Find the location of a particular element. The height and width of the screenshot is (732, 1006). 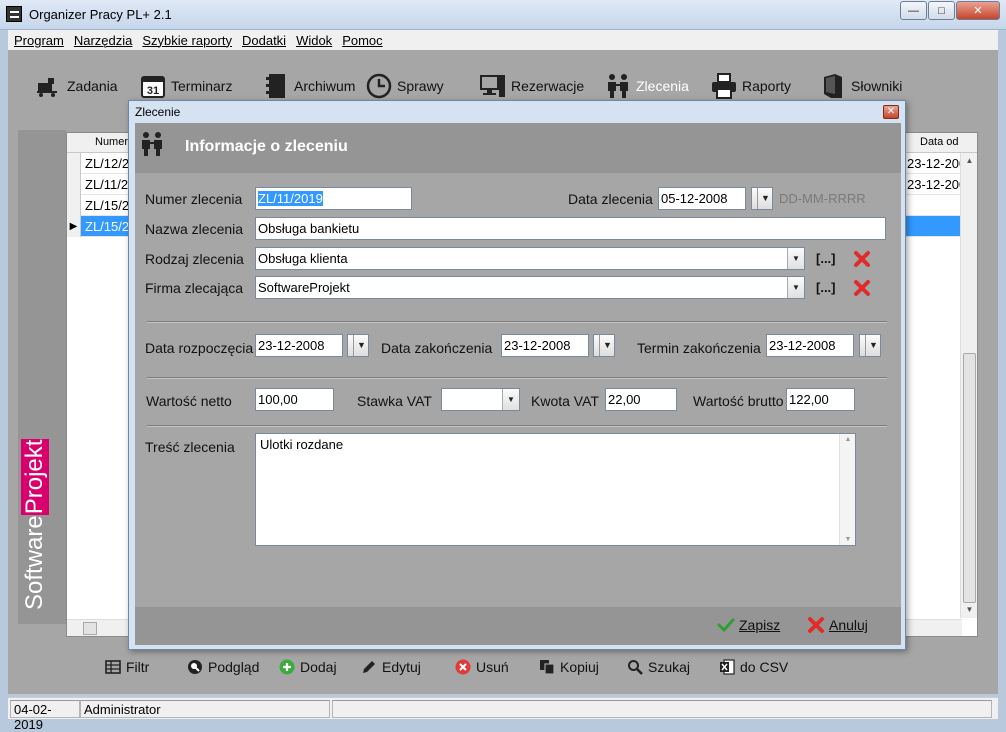

menu-dodatki: Dodatki is located at coordinates (264, 40).